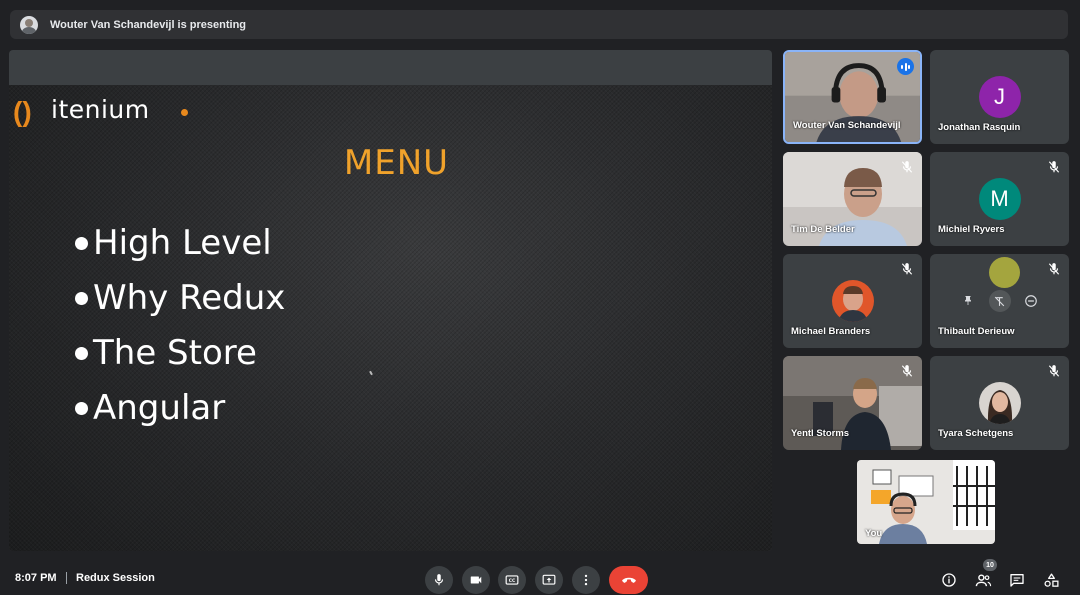  I want to click on bullet-text: The Store, so click(175, 353).